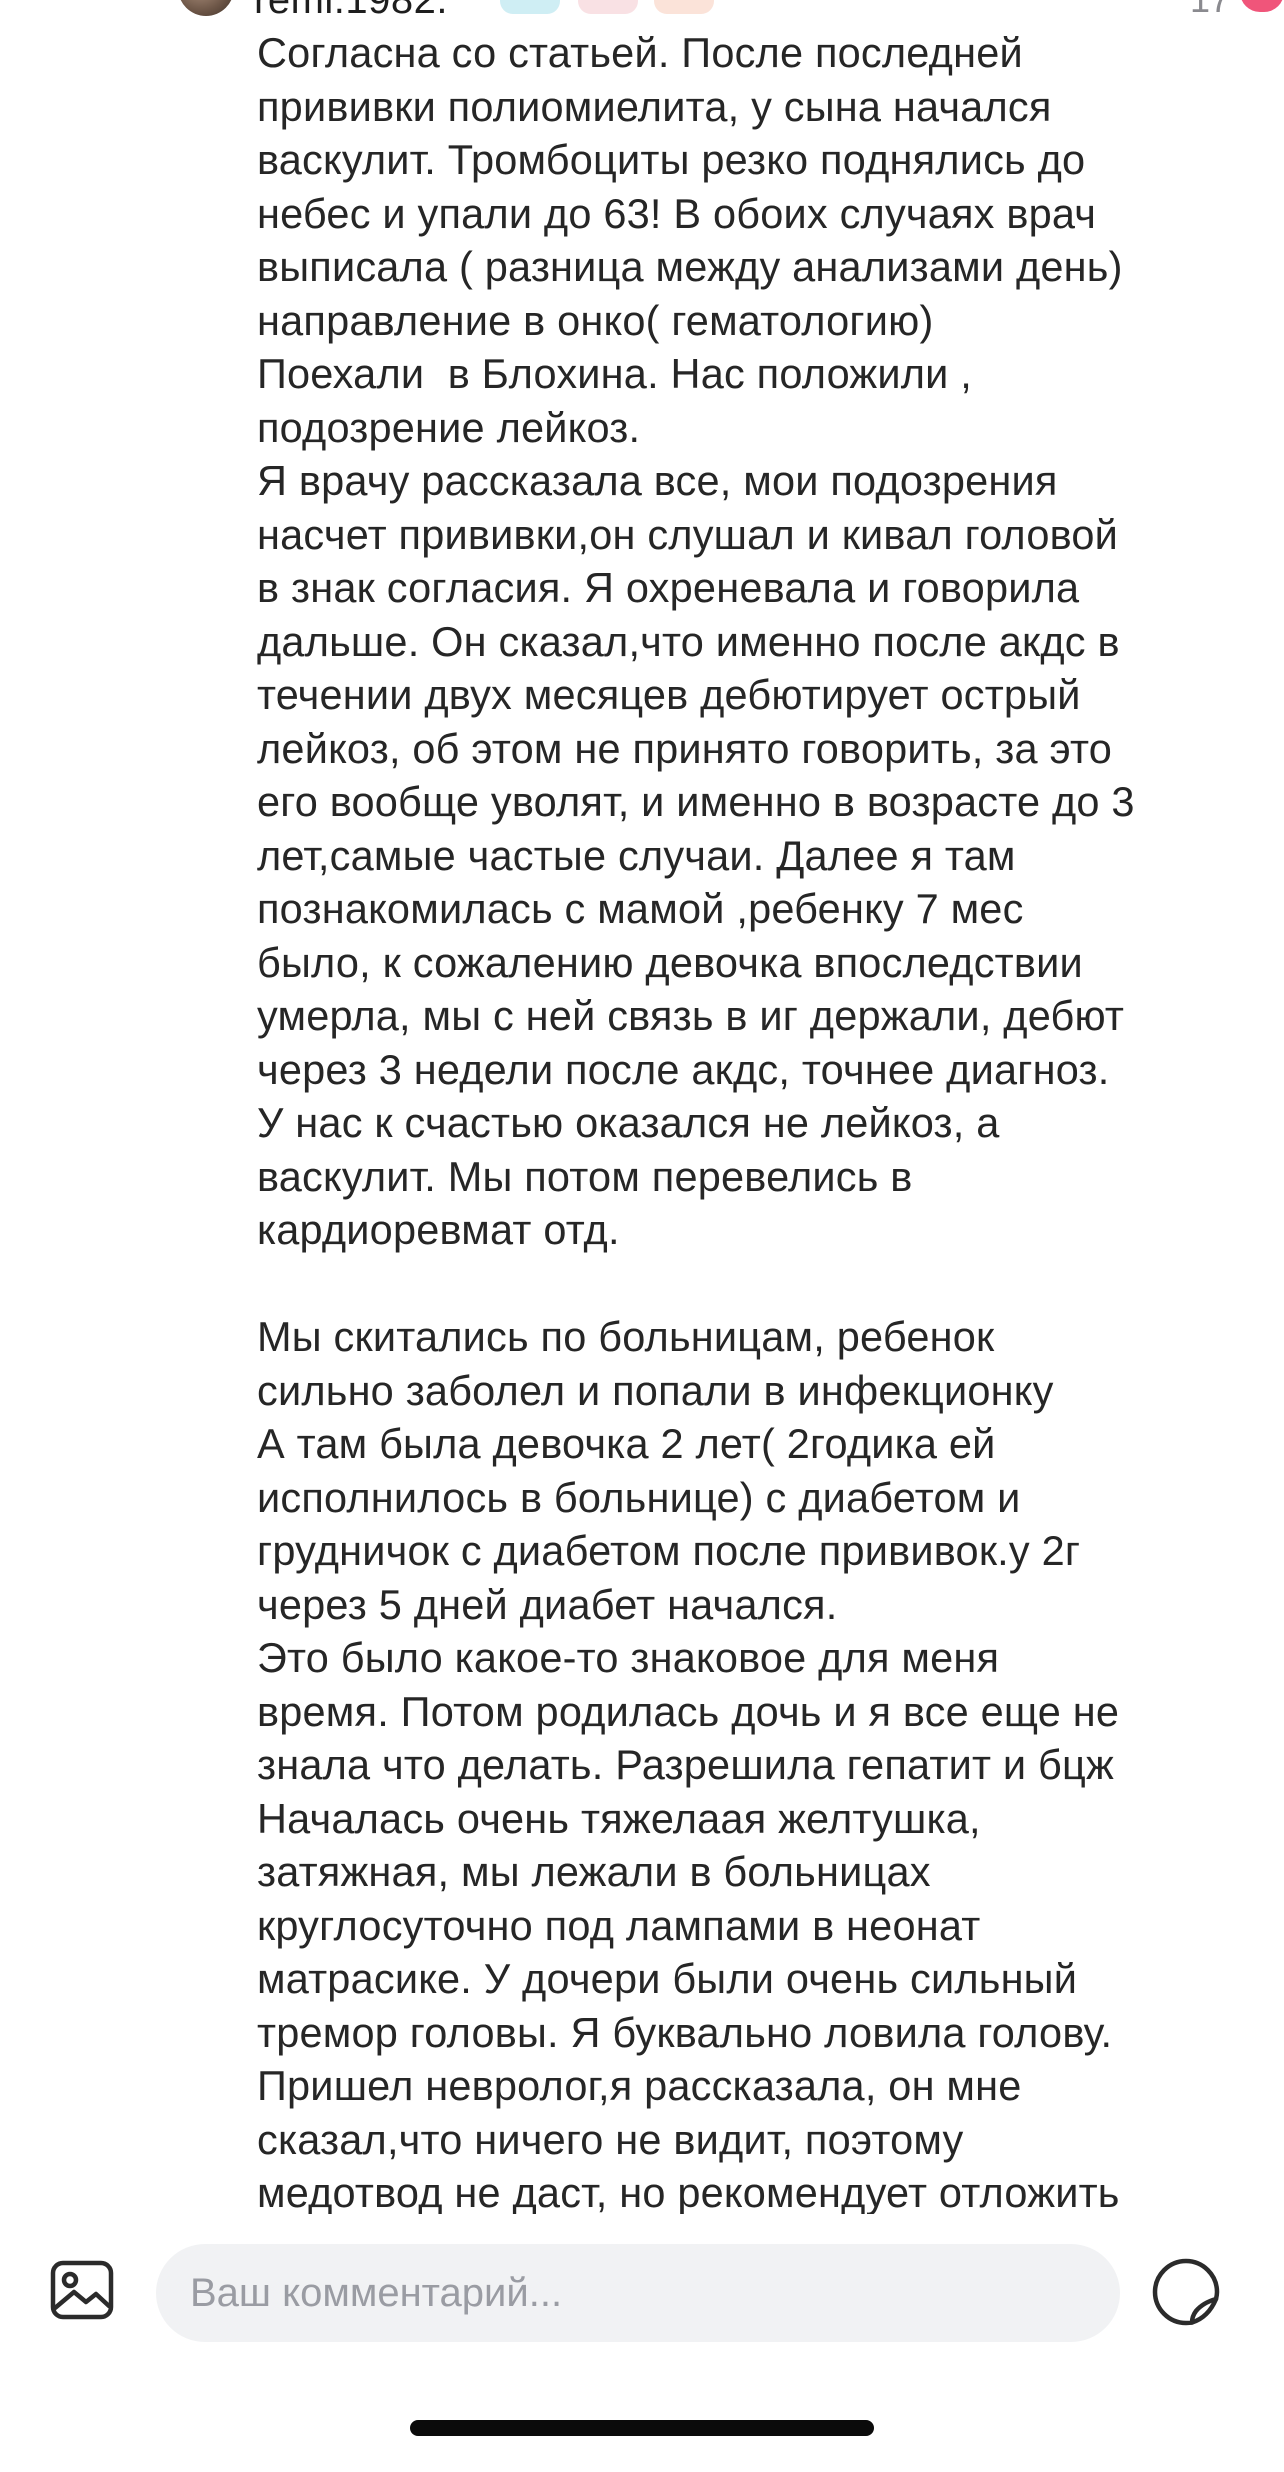  I want to click on attach-image-button, so click(82, 2290).